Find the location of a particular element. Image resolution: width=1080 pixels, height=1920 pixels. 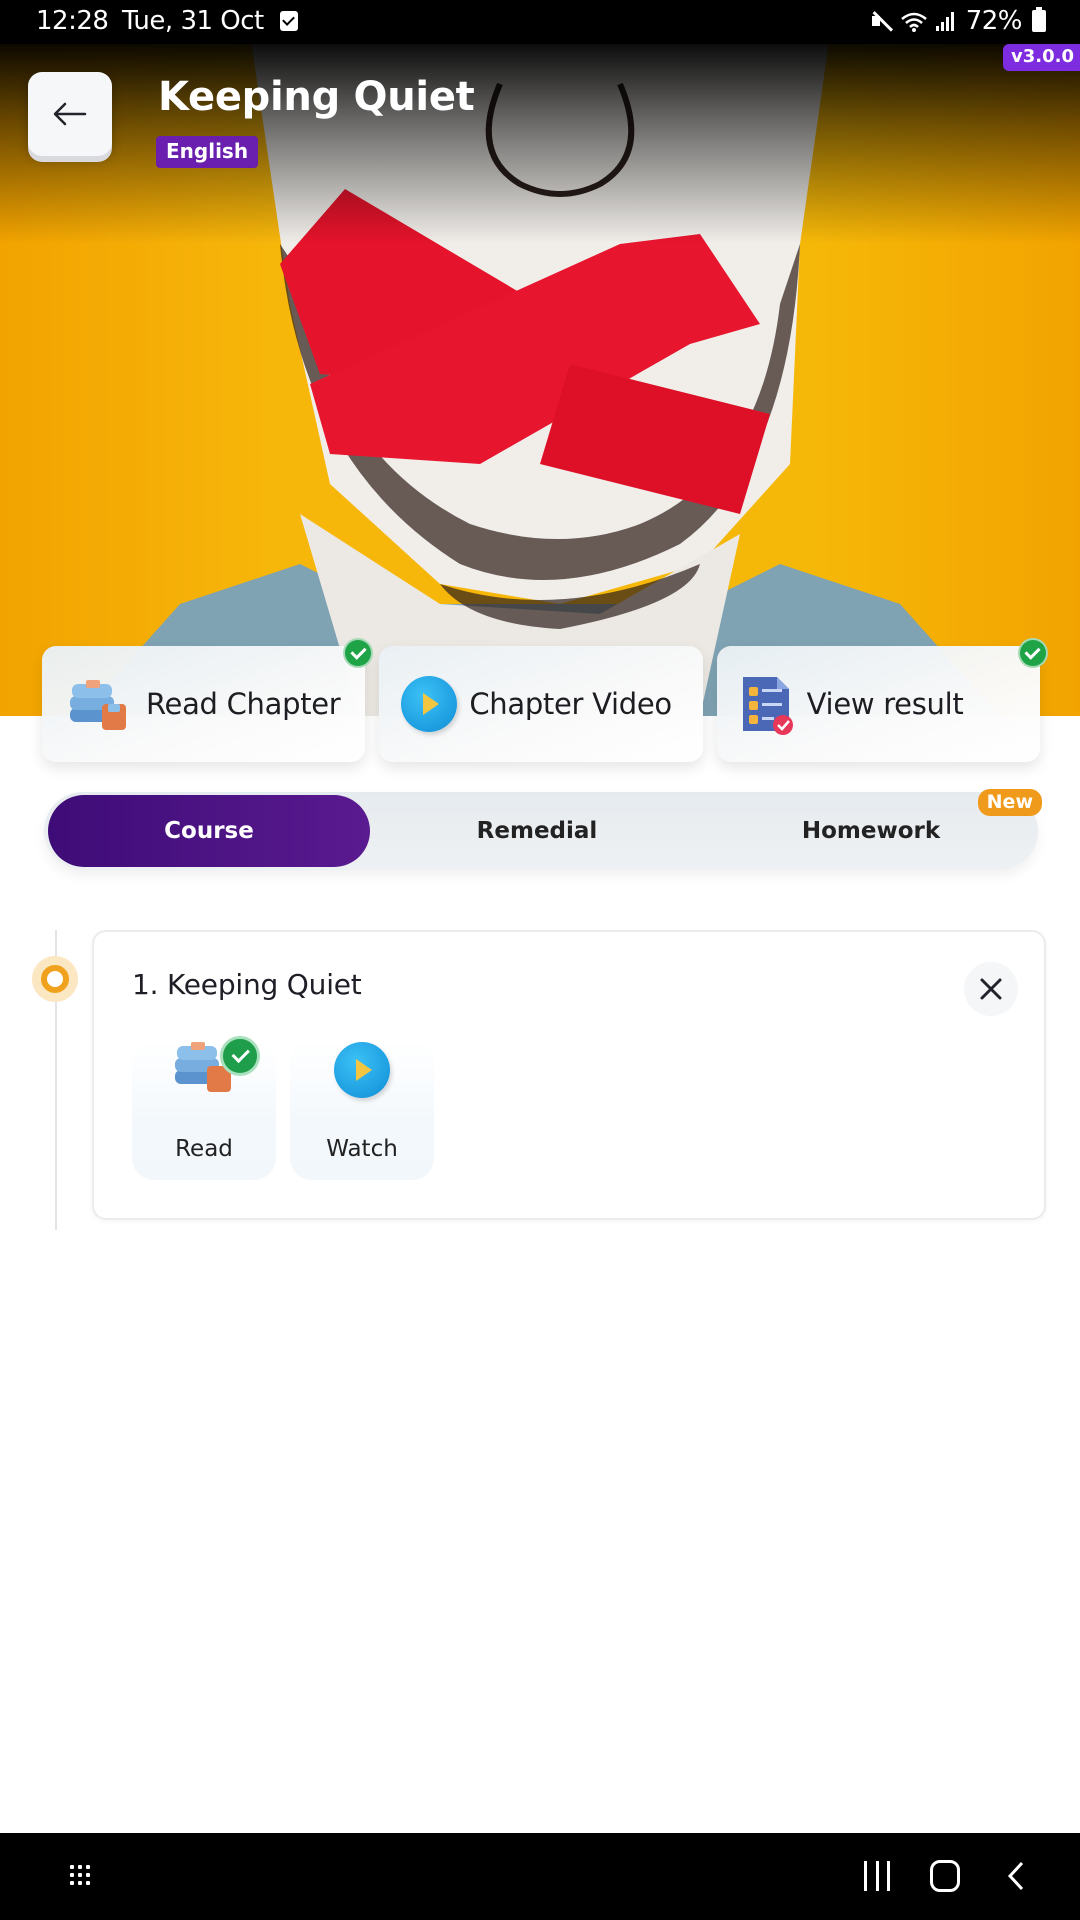

chapter-title: 1. Keeping Quiet is located at coordinates (247, 984).